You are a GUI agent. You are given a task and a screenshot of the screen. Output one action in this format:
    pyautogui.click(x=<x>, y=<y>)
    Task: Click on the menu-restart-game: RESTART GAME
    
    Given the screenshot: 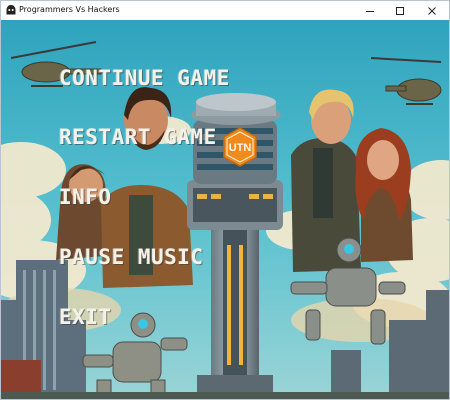 What is the action you would take?
    pyautogui.click(x=138, y=137)
    